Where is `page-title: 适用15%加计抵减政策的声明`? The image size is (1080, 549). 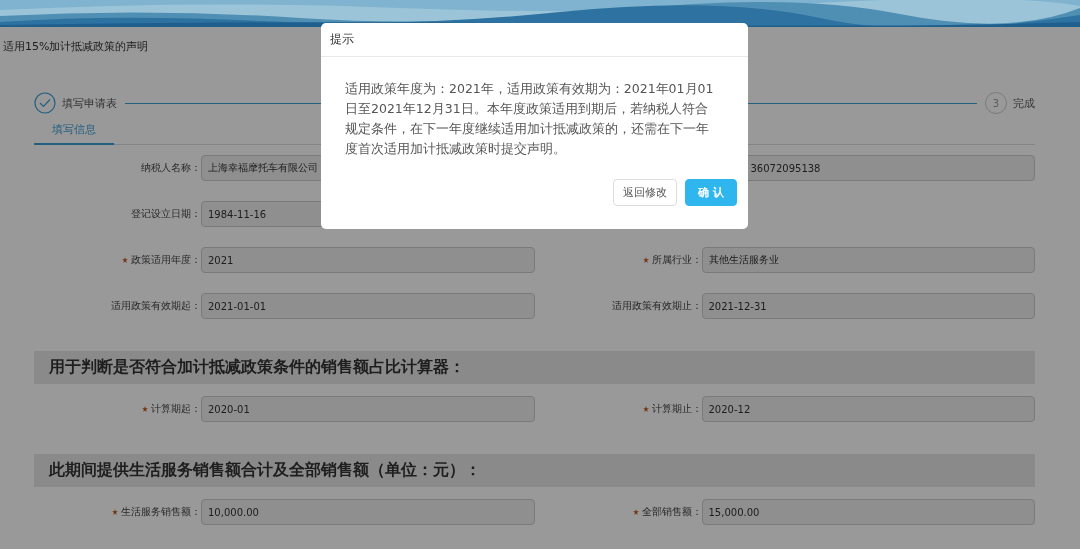 page-title: 适用15%加计抵减政策的声明 is located at coordinates (76, 46).